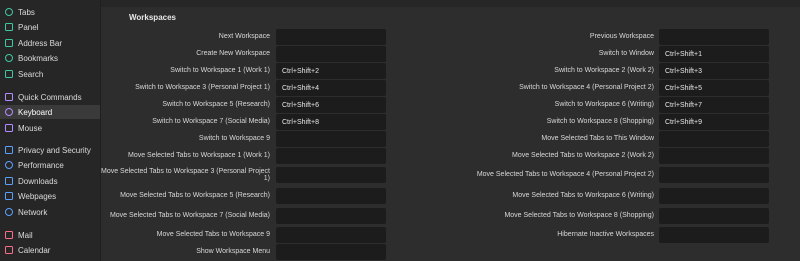  I want to click on downloads-icon, so click(9, 181).